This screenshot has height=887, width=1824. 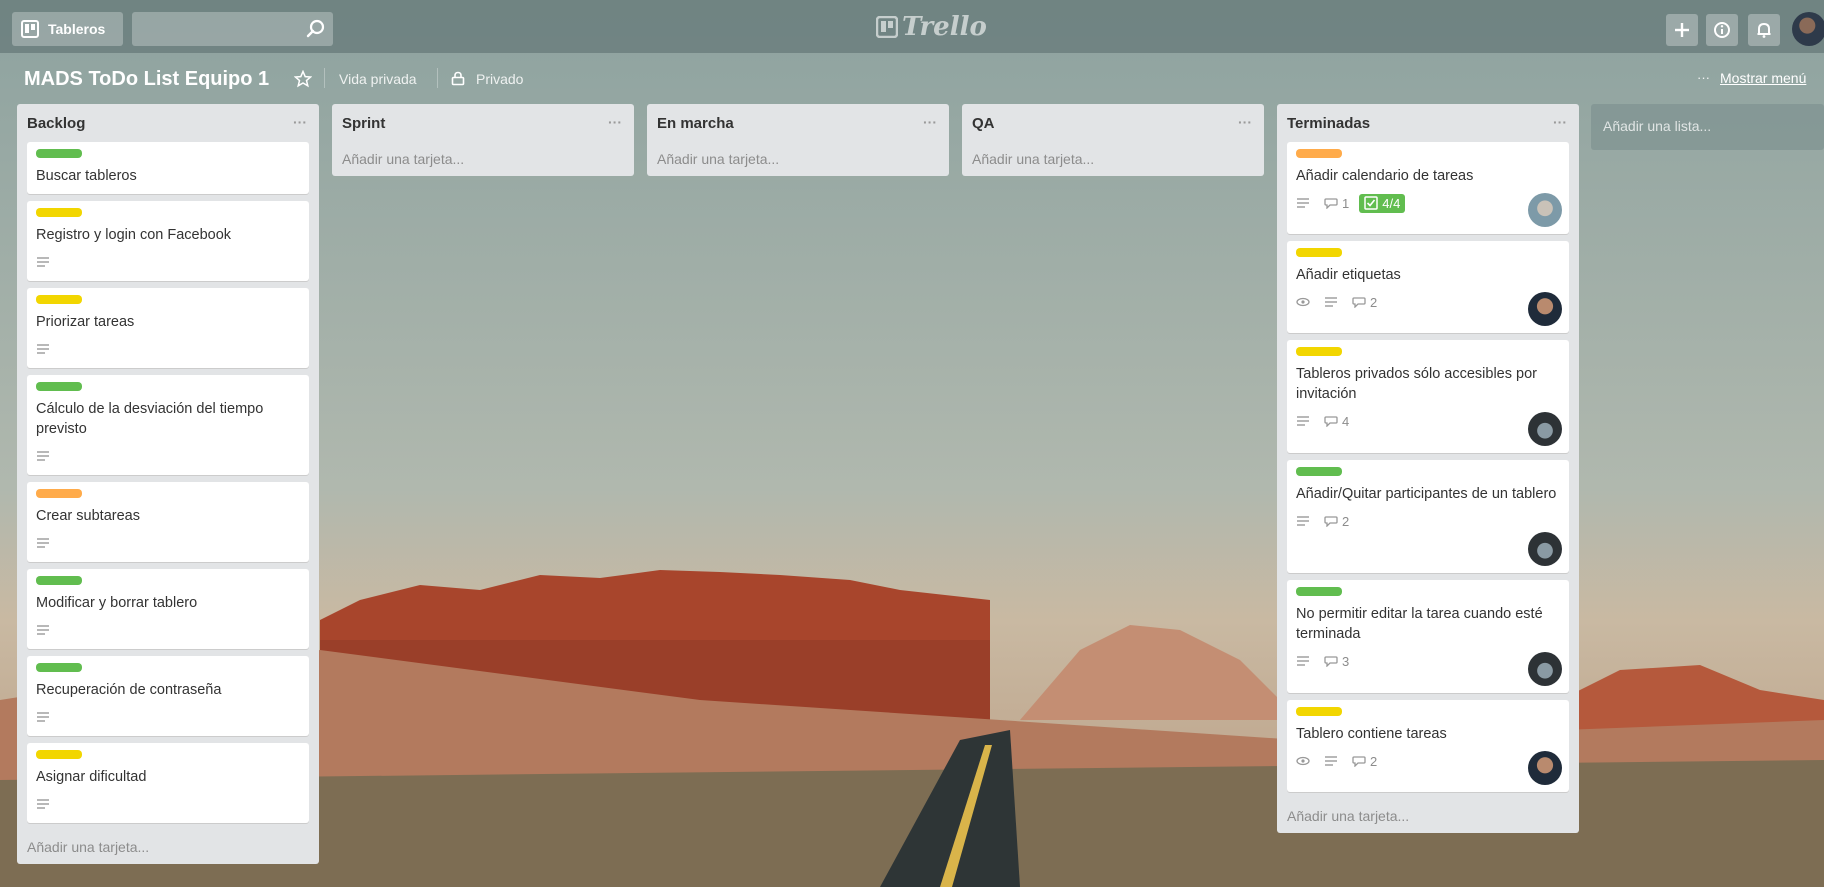 I want to click on bell-icon, so click(x=1764, y=30).